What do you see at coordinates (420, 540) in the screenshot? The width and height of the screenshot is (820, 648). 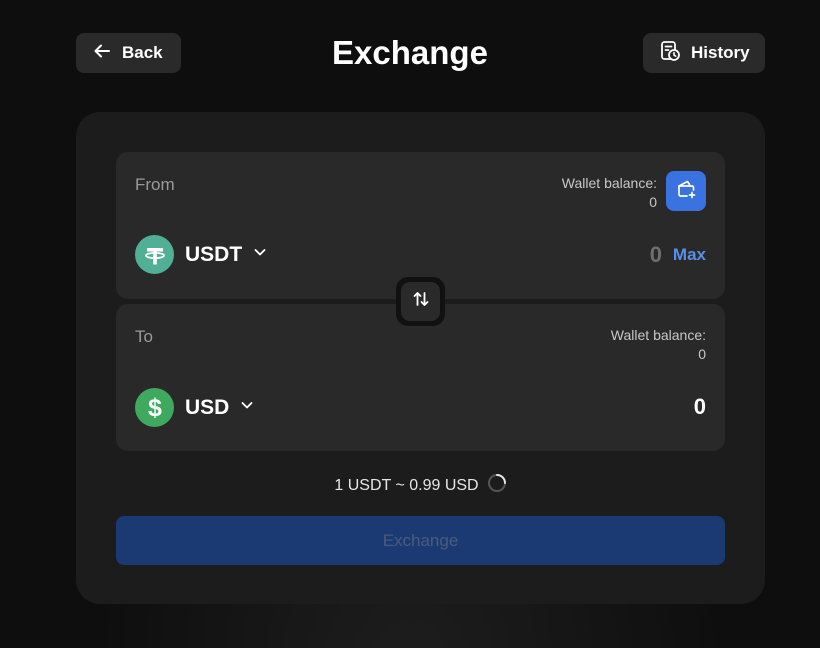 I see `exchange-button: Exchange` at bounding box center [420, 540].